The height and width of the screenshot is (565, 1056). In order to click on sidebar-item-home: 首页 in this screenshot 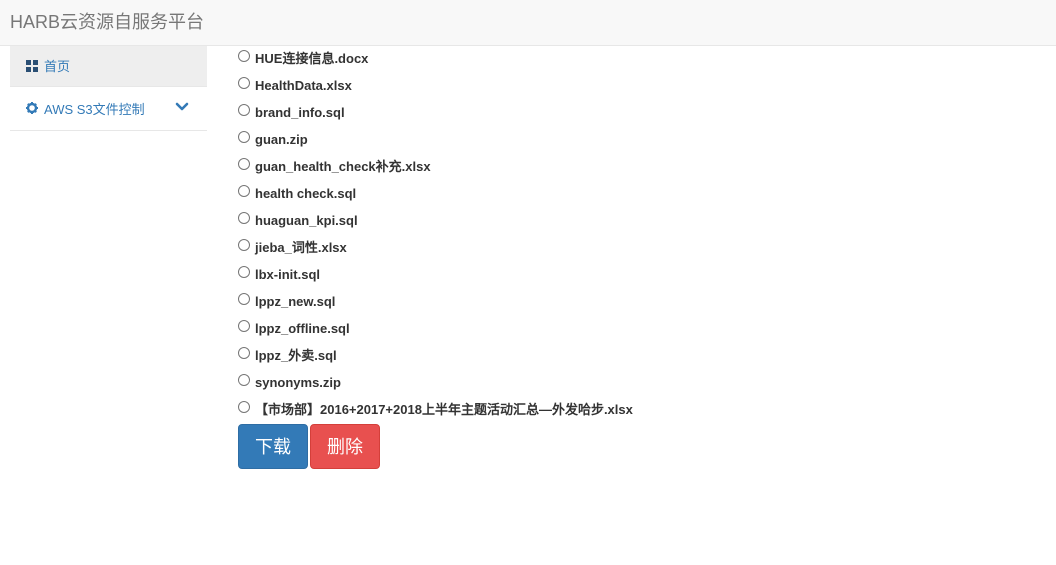, I will do `click(108, 66)`.